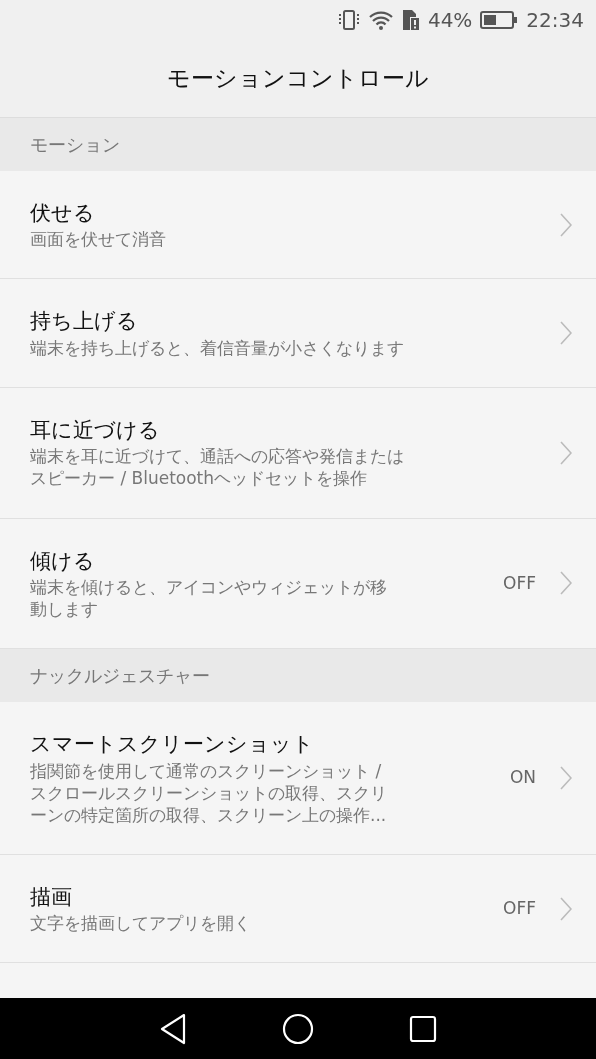  I want to click on item-description: 端末を持ち上げると、着信音量が小さくなります, so click(217, 347).